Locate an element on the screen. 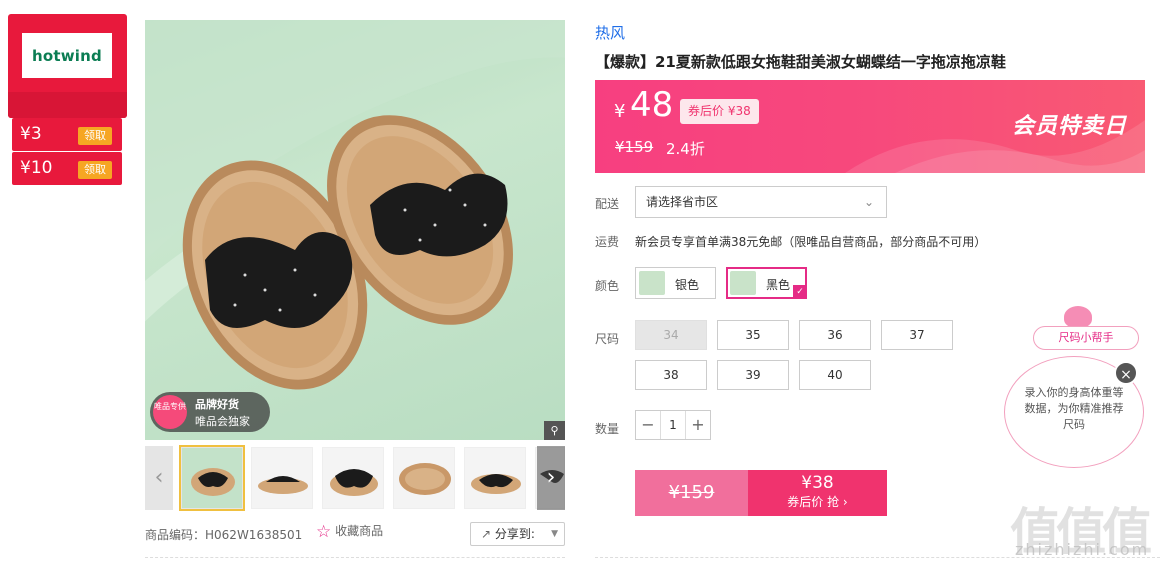  color-option-silver: 银色 is located at coordinates (675, 283).